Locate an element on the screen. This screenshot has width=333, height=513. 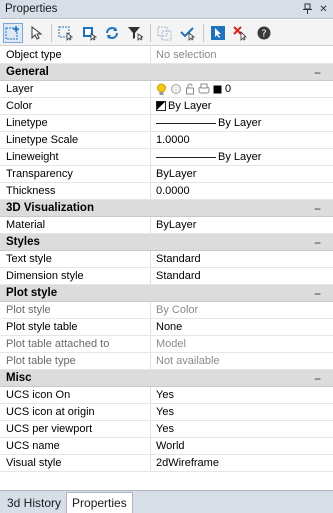
apply-selection-button is located at coordinates (188, 33).